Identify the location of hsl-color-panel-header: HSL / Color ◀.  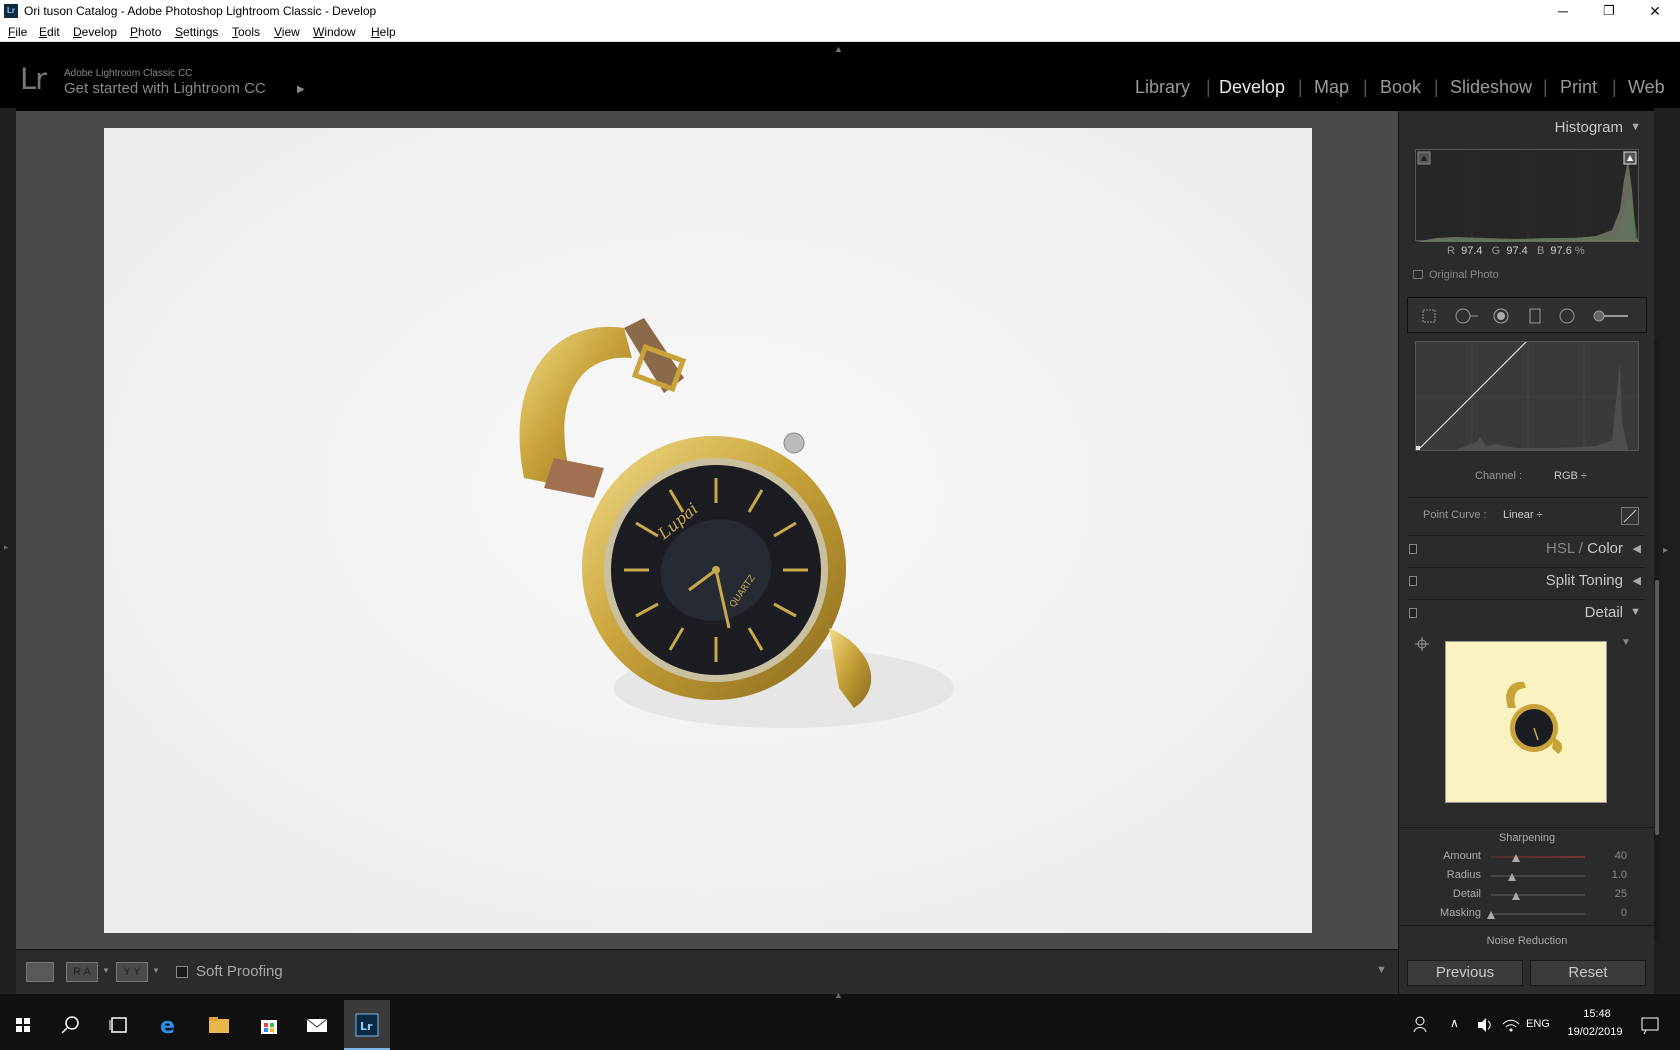
(1526, 548).